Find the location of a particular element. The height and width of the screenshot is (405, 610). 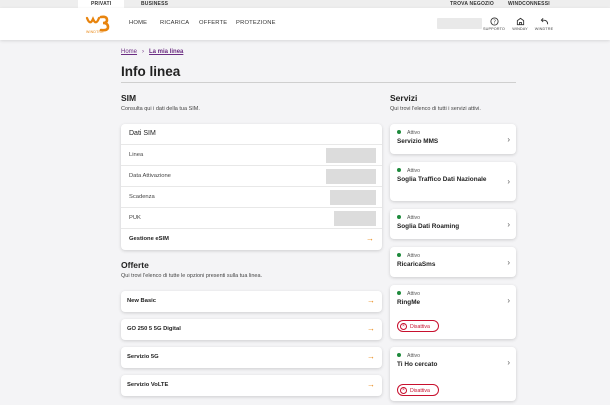

offer-card-servizio-5g: Servizio 5G → is located at coordinates (251, 357).